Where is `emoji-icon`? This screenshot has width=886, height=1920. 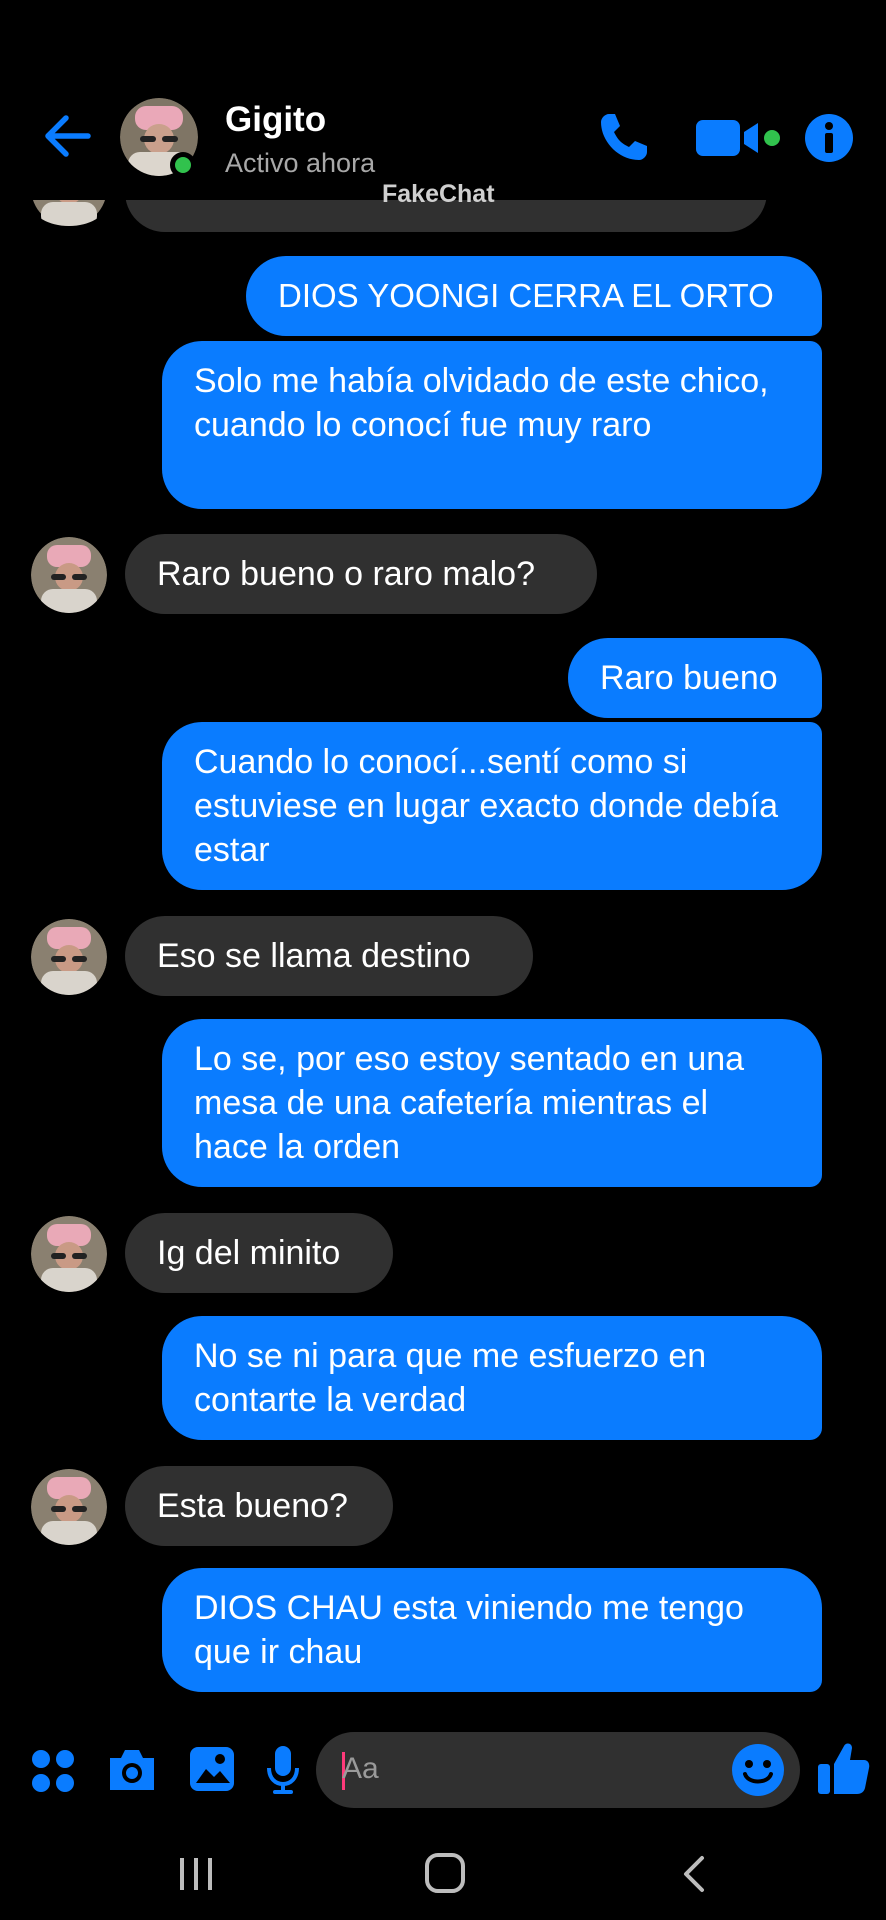
emoji-icon is located at coordinates (758, 1770).